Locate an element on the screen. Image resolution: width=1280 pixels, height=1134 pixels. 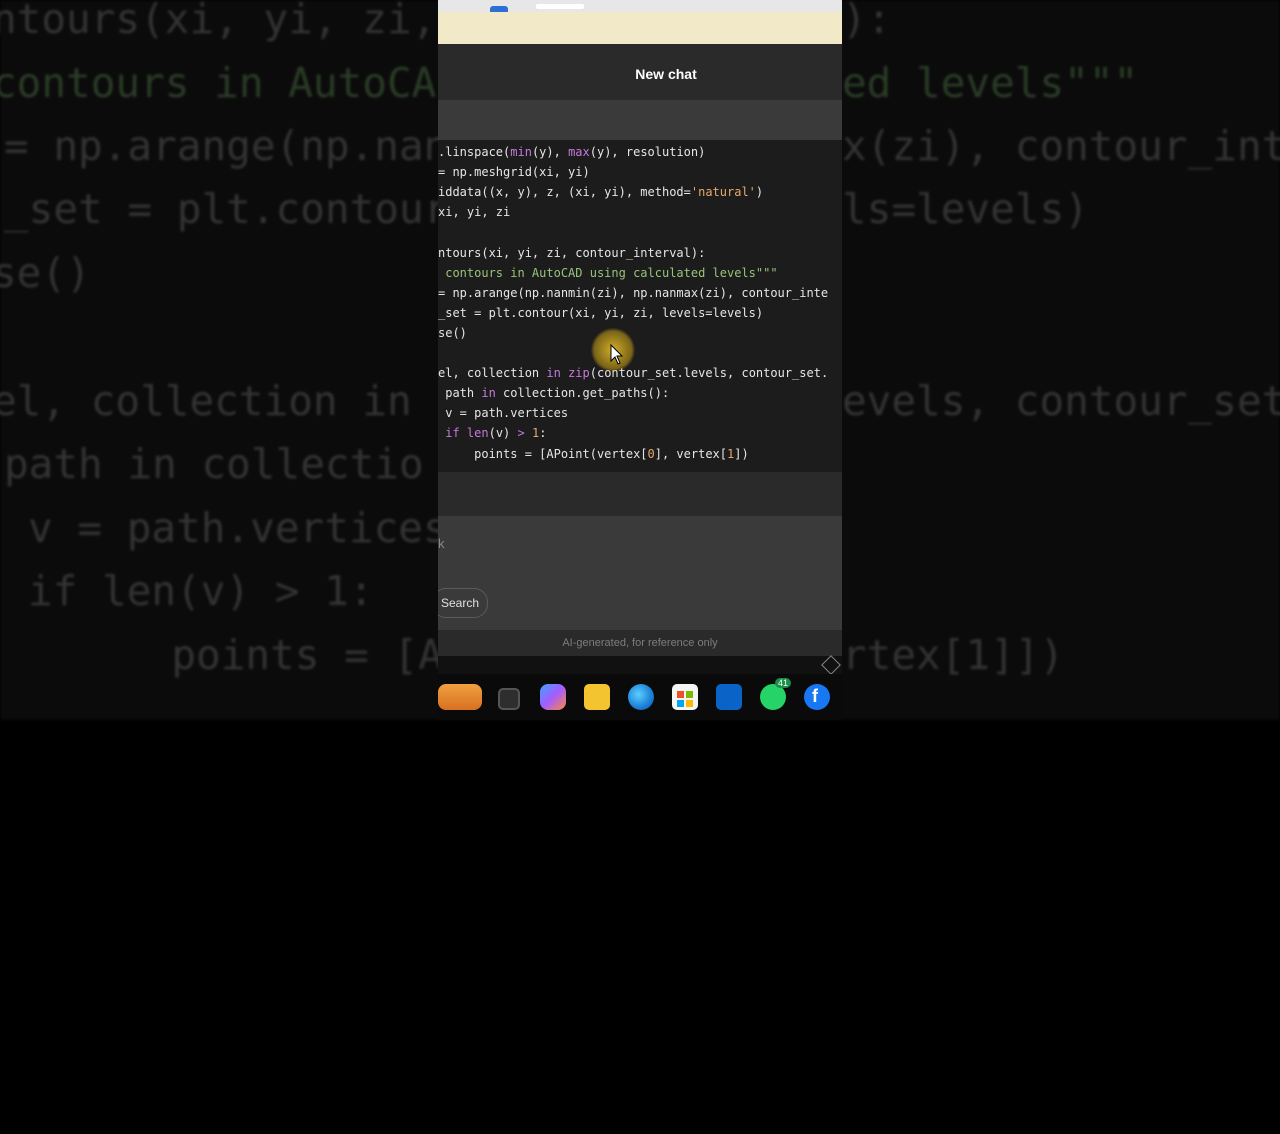
bg-line: ntours(xi, yi, zi, is located at coordinates (218, 21).